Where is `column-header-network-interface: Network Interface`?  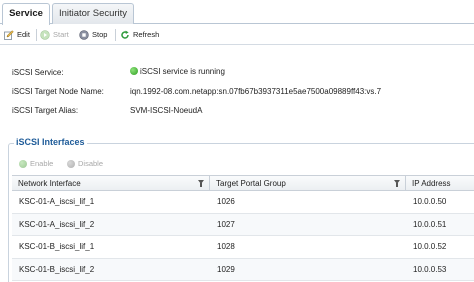 column-header-network-interface: Network Interface is located at coordinates (111, 183).